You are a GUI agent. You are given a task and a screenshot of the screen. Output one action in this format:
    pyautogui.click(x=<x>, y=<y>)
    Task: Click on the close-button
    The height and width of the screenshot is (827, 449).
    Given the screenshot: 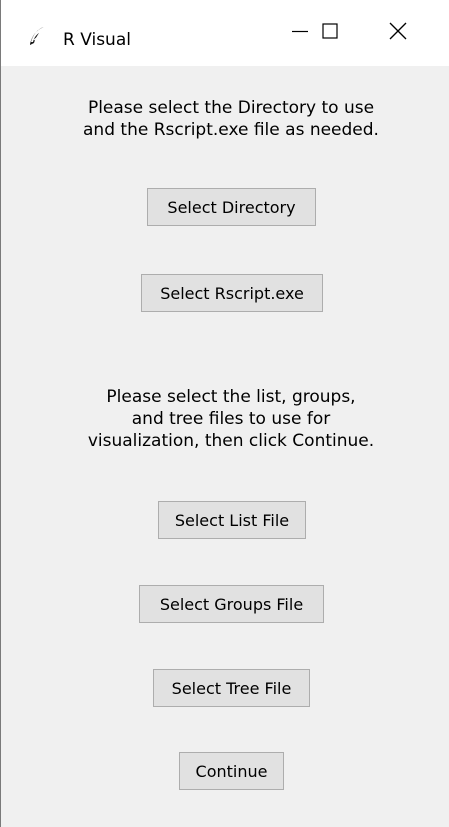 What is the action you would take?
    pyautogui.click(x=398, y=33)
    